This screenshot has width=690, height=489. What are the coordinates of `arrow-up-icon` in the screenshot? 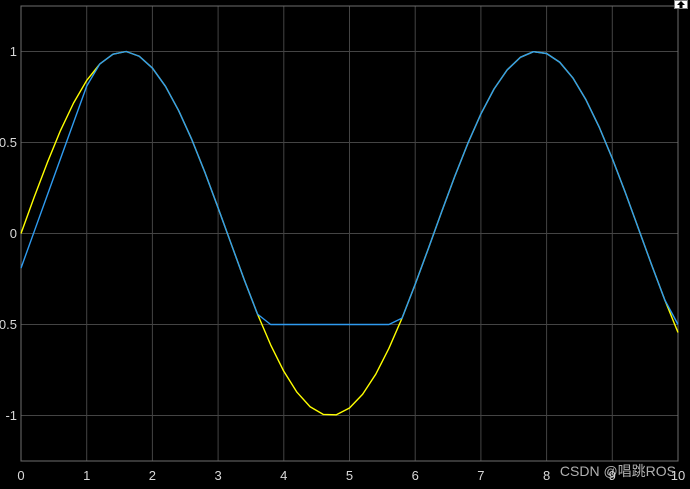 It's located at (681, 4).